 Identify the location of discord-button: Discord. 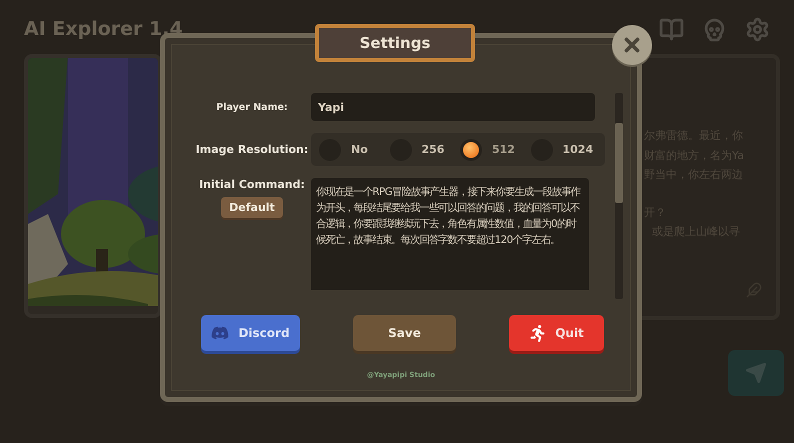
(250, 333).